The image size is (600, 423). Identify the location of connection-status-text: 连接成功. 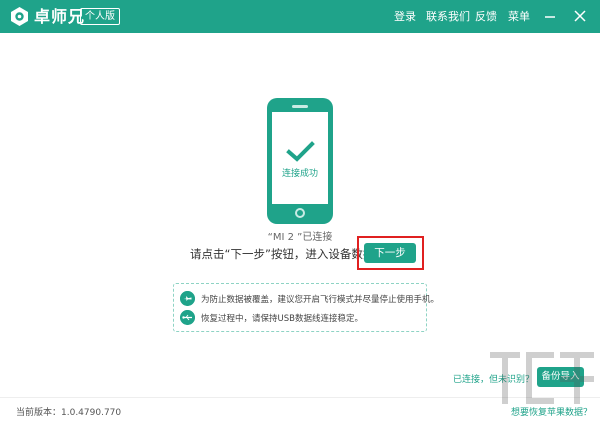
(299, 174).